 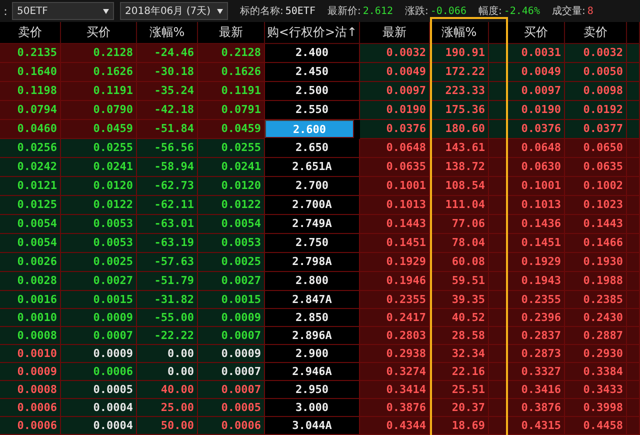 I want to click on strike-cell: 3.000, so click(x=312, y=408).